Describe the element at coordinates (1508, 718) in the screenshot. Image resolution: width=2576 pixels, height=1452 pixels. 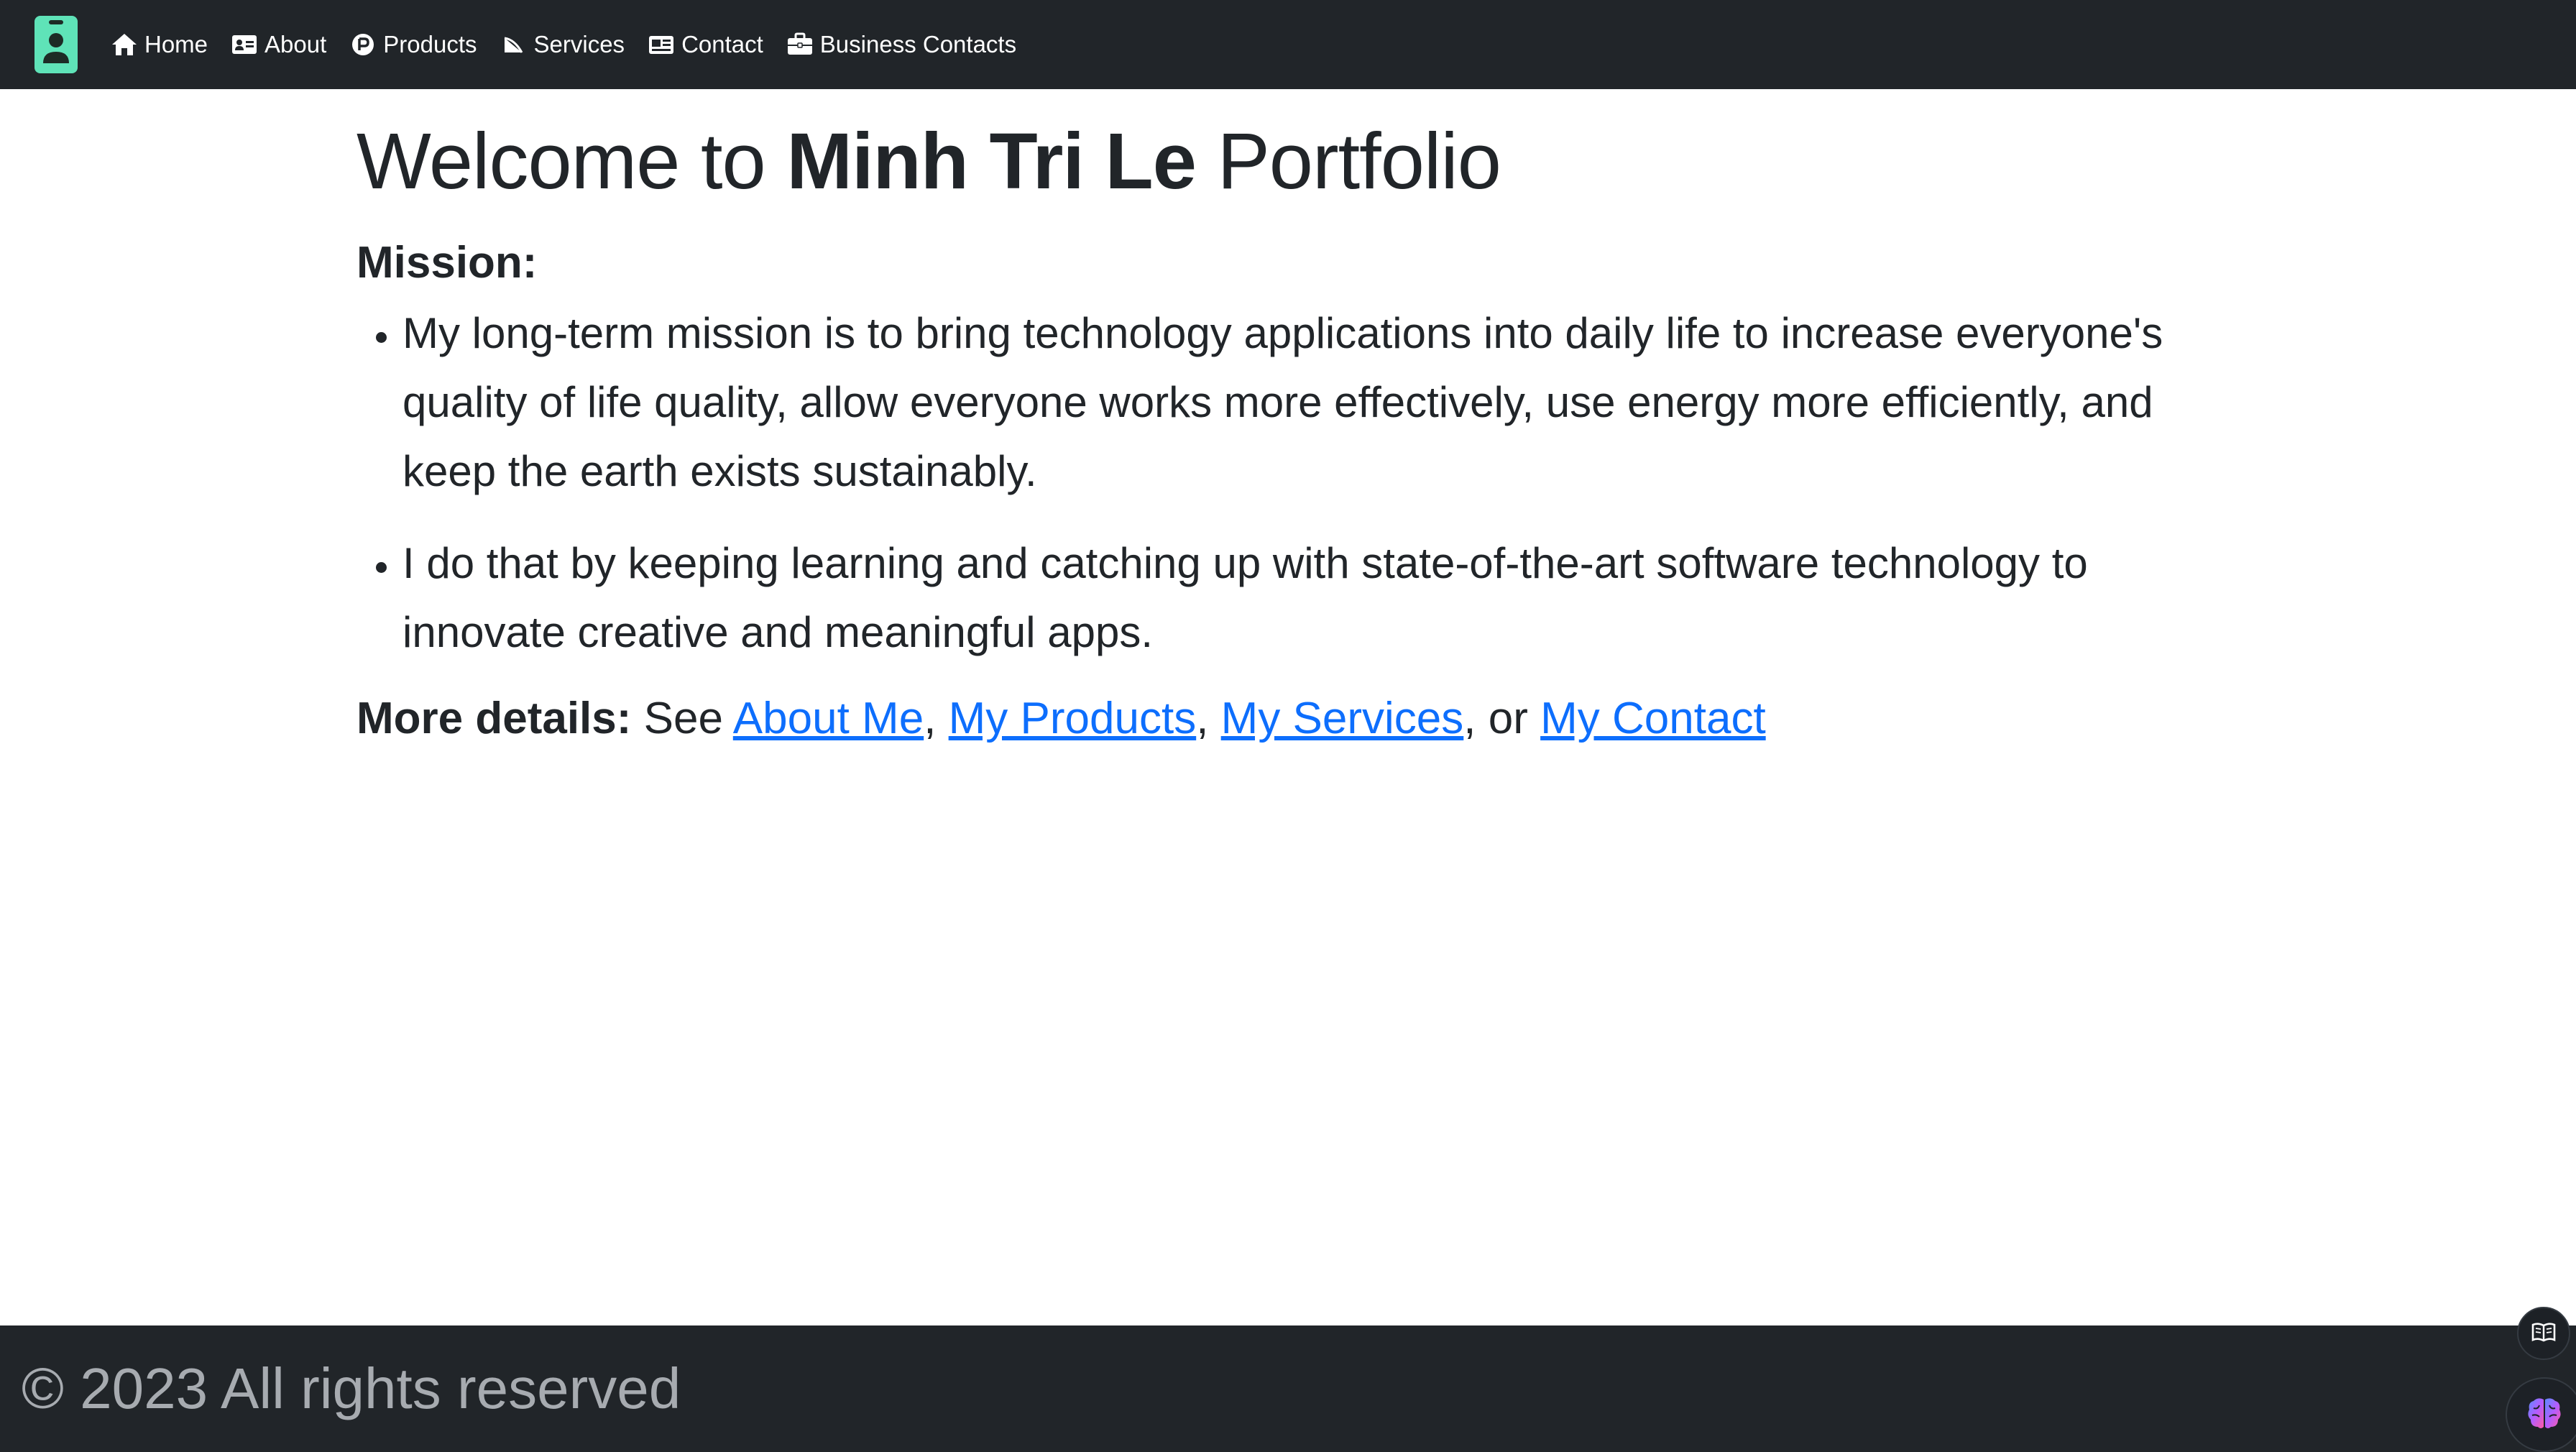
I see `details-or: or` at that location.